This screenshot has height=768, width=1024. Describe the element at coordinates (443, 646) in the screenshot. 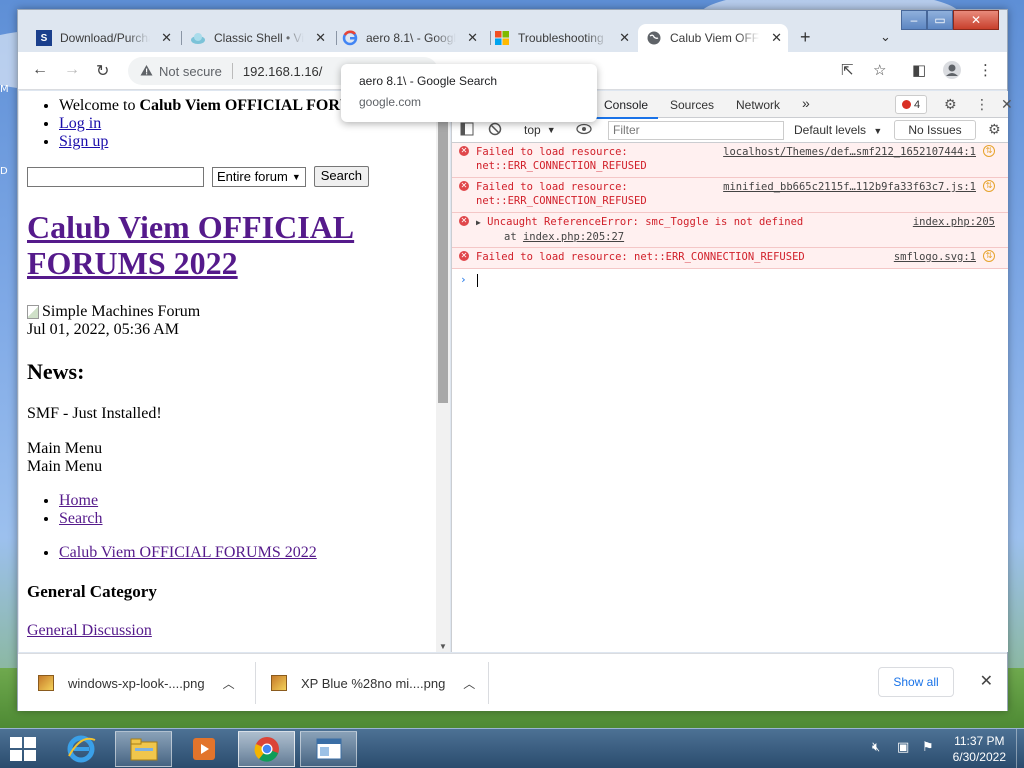

I see `scroll-down-arrow-icon: ▼` at that location.